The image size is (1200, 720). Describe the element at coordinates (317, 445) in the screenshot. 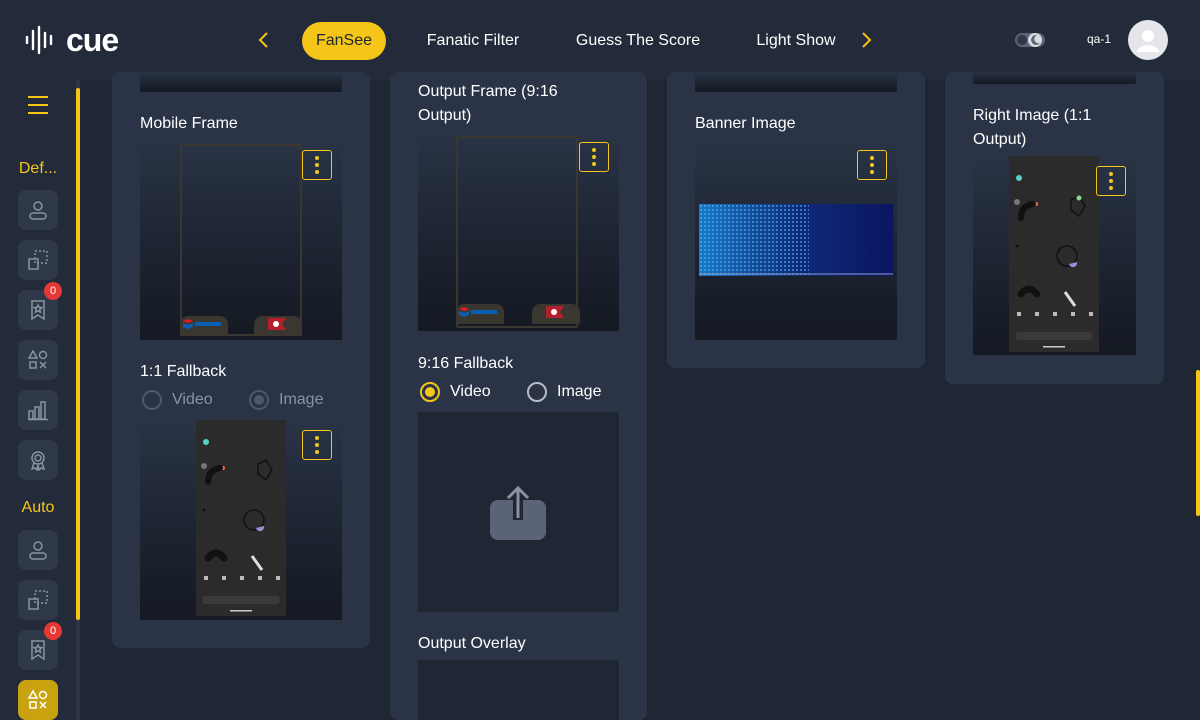

I see `fallback-1-1-menu-button` at that location.